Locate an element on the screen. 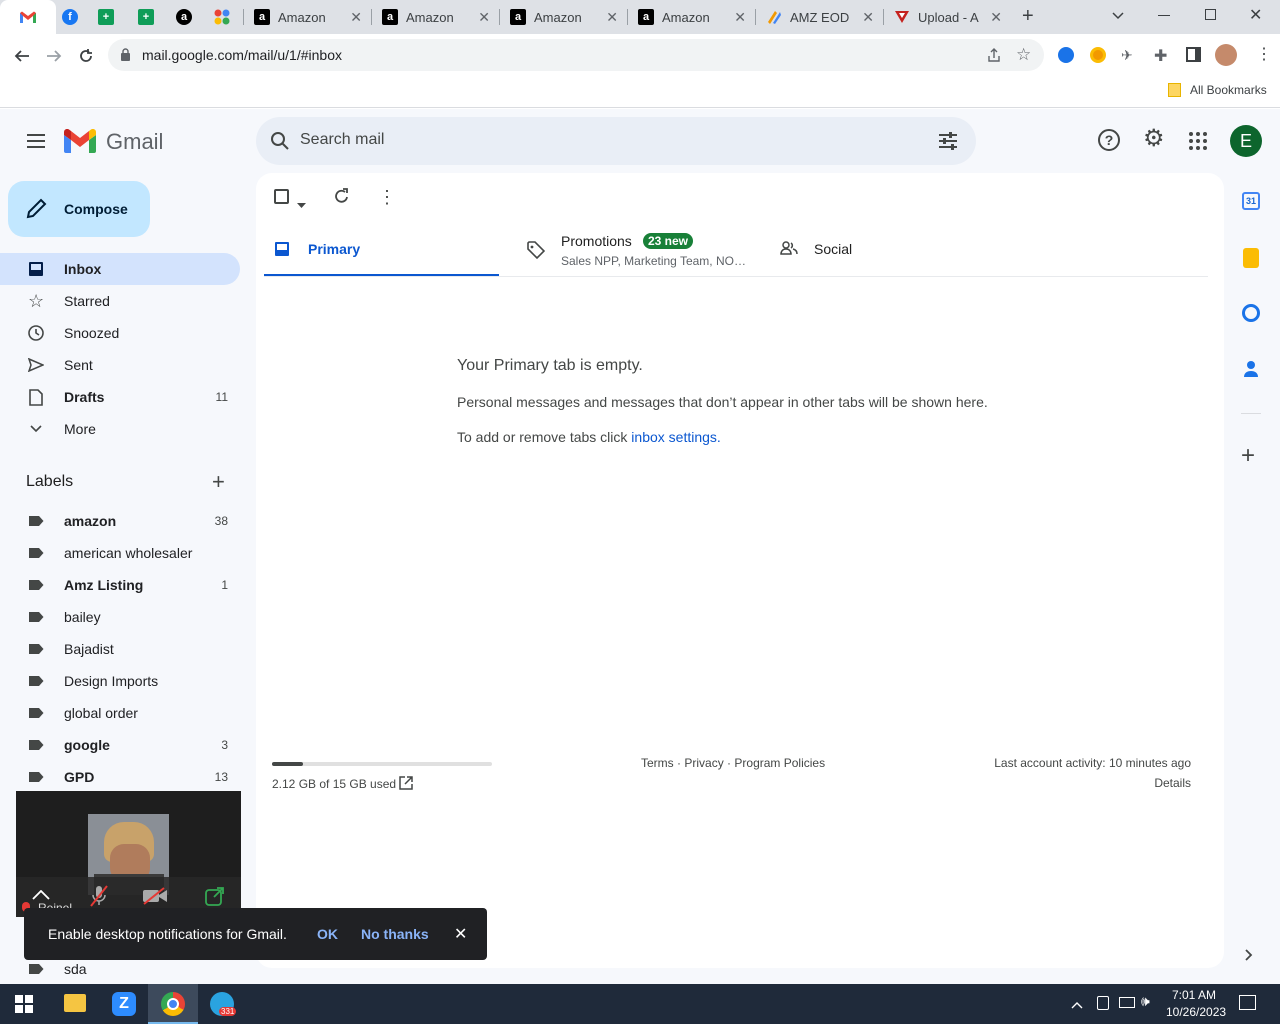  browser-menu-icon: ⋮ is located at coordinates (1264, 54).